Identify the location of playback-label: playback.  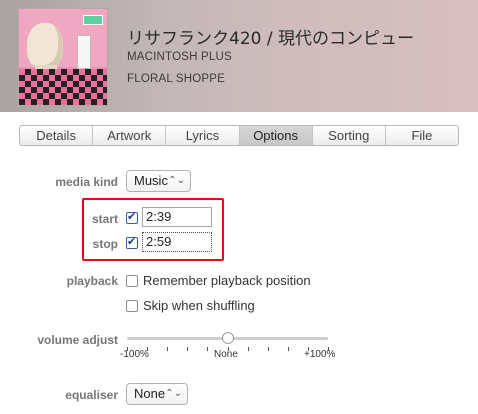
(92, 281).